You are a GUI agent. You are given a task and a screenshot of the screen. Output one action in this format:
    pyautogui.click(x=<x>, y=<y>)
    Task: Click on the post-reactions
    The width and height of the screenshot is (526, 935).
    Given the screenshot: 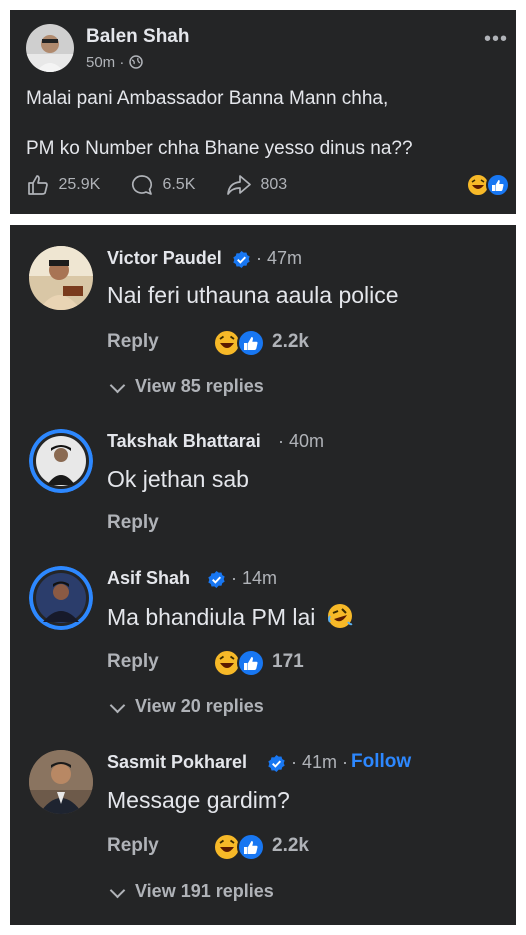 What is the action you would take?
    pyautogui.click(x=490, y=187)
    